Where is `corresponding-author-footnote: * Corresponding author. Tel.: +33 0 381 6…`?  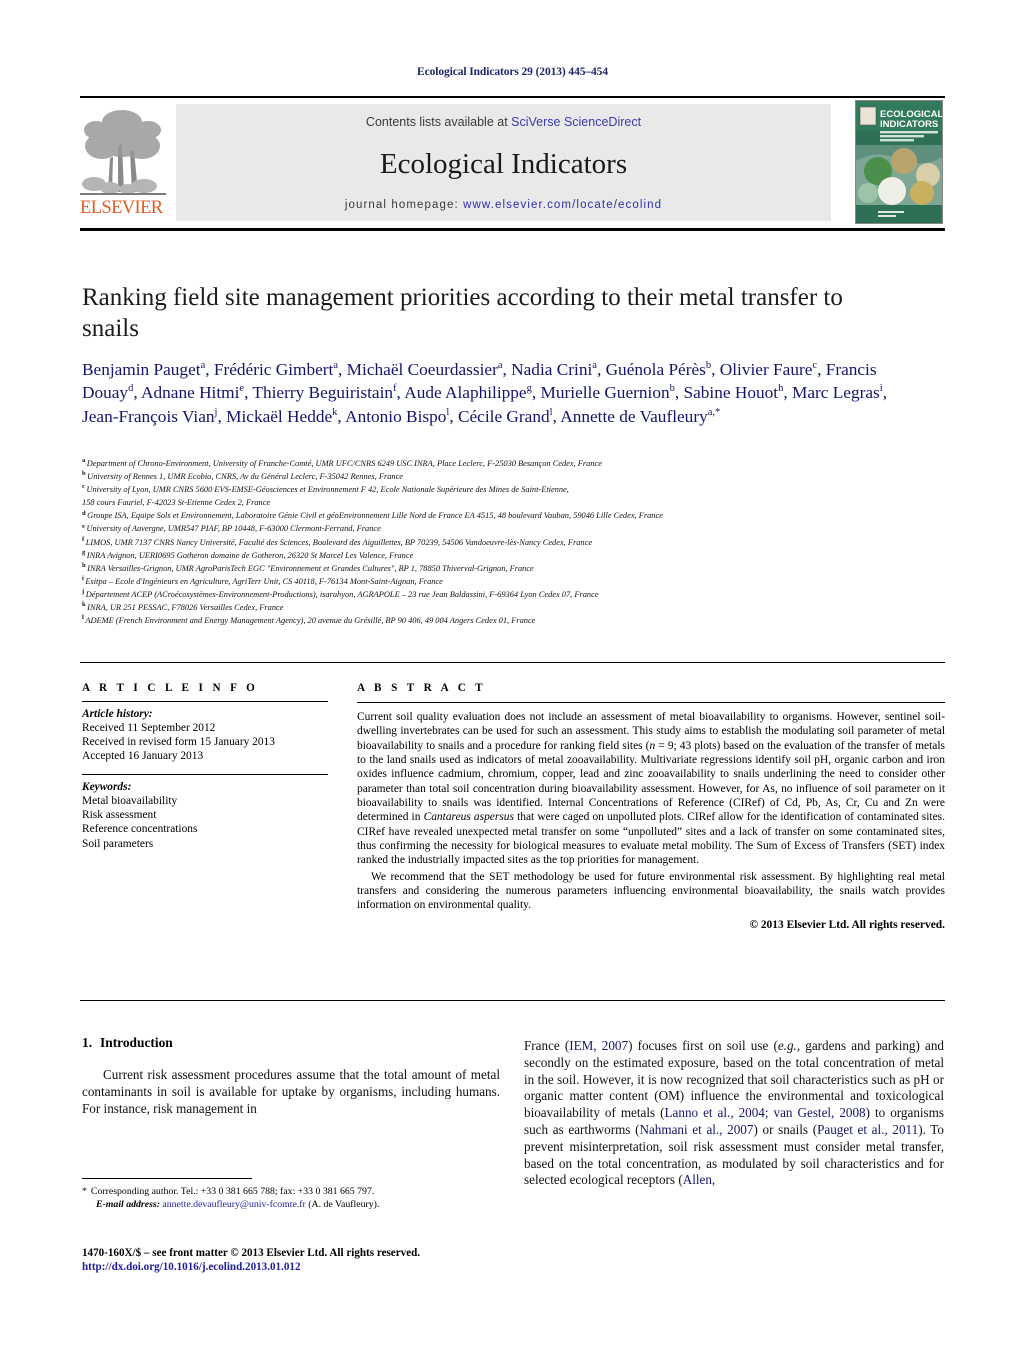
corresponding-author-footnote: * Corresponding author. Tel.: +33 0 381 6… is located at coordinates (297, 1198).